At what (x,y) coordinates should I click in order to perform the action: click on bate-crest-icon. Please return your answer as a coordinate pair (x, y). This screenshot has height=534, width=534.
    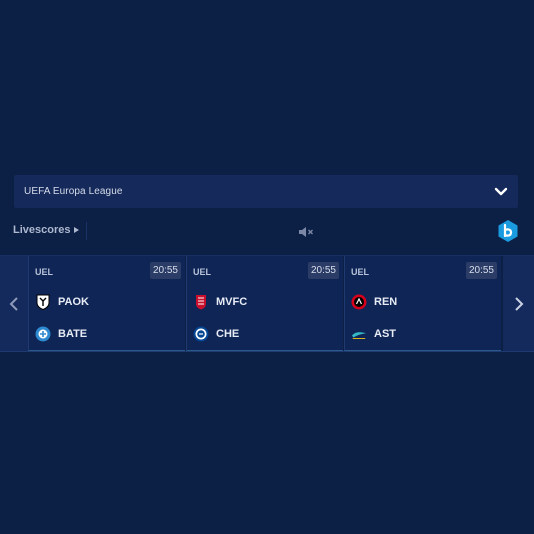
    Looking at the image, I should click on (43, 334).